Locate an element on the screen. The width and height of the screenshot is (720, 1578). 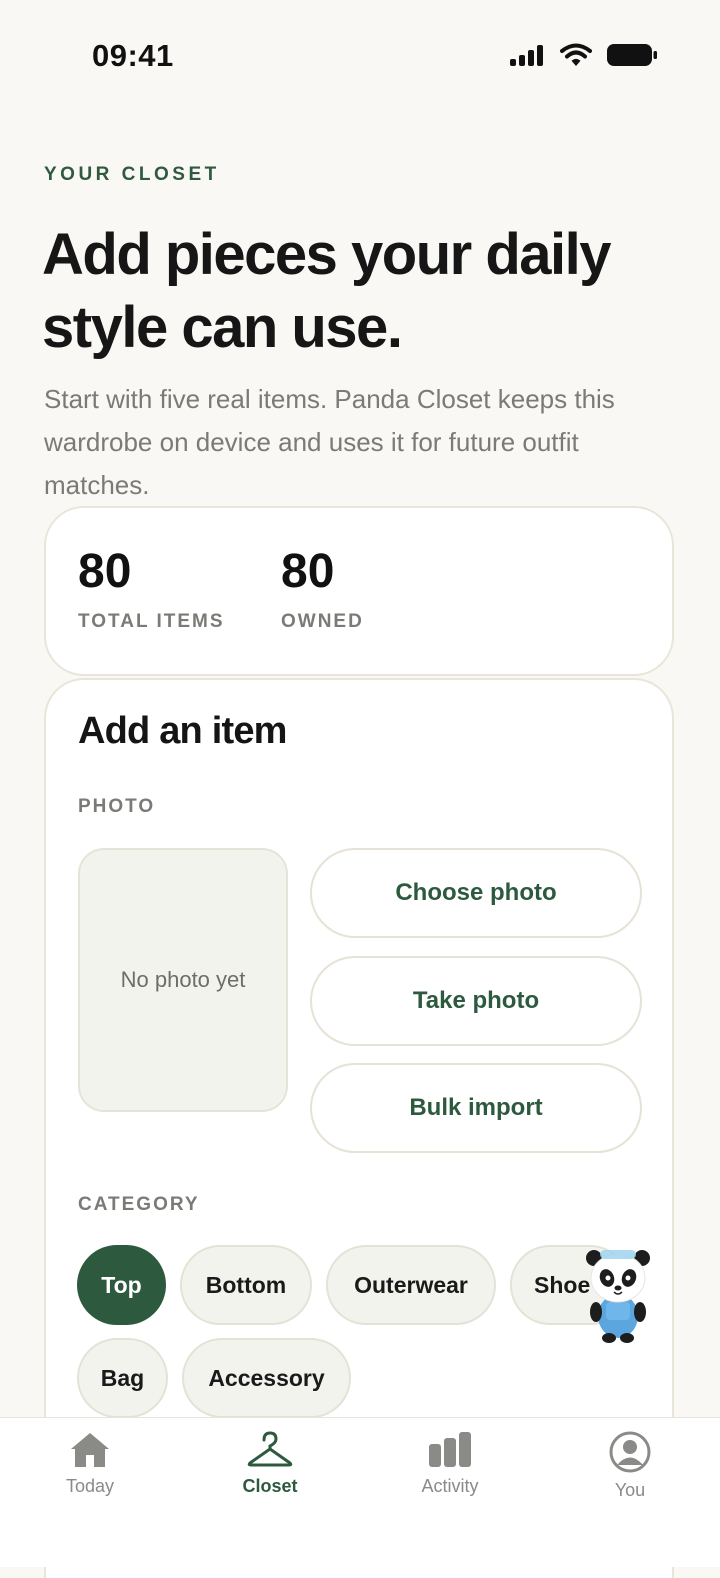
category-chip-accessory: Accessory is located at coordinates (266, 1378).